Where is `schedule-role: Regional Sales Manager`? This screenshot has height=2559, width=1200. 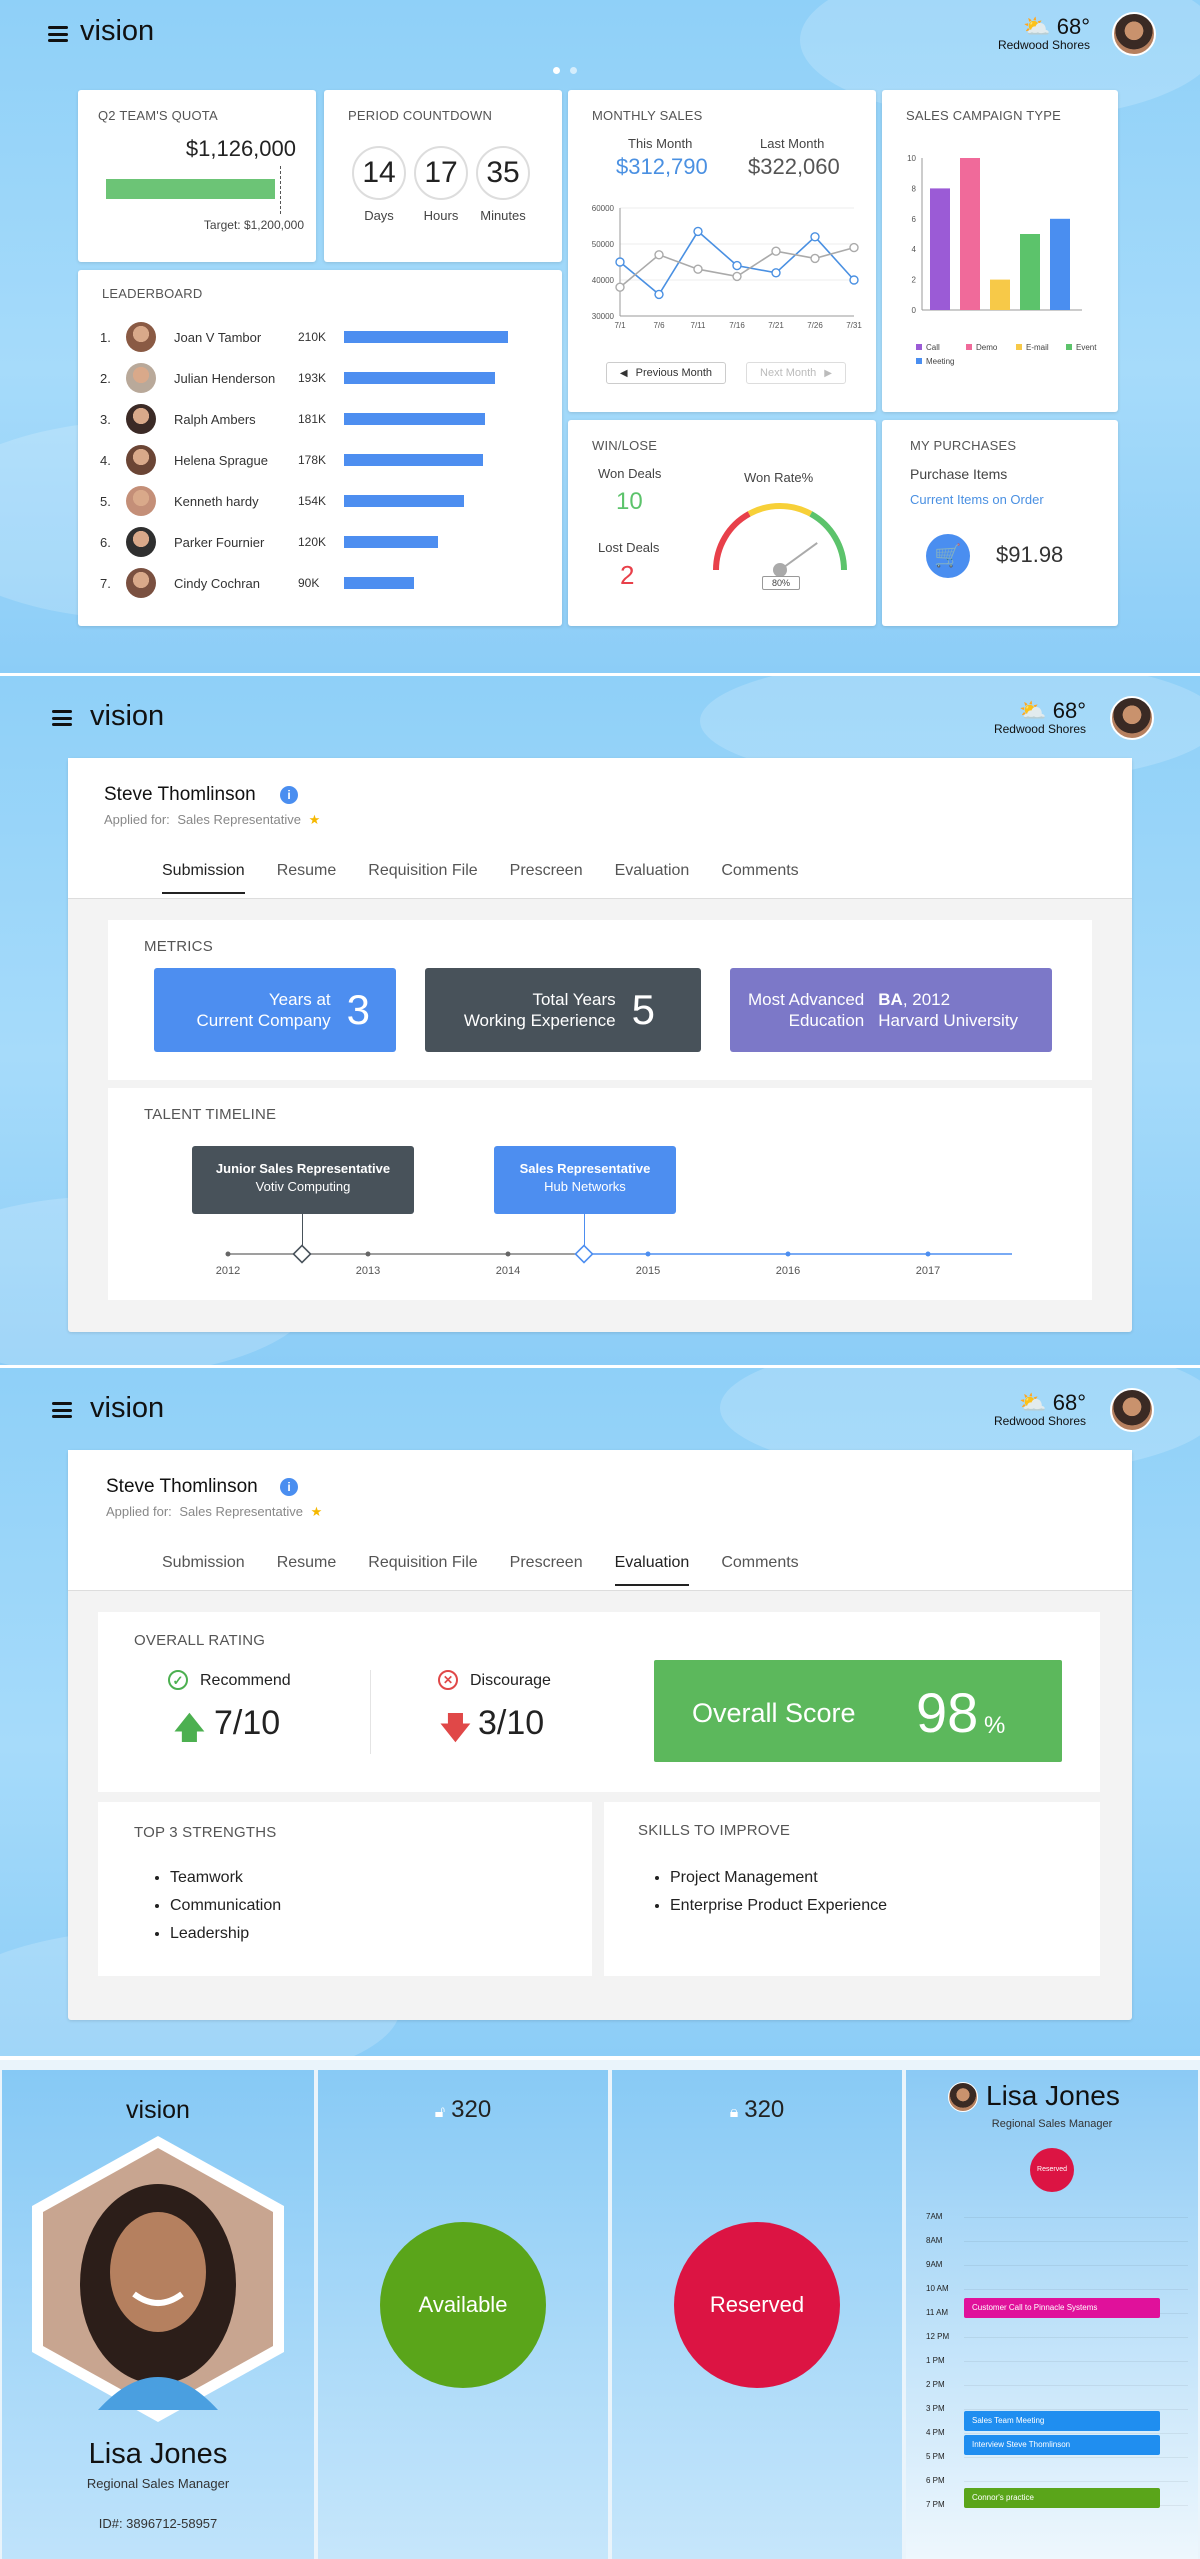 schedule-role: Regional Sales Manager is located at coordinates (1052, 2124).